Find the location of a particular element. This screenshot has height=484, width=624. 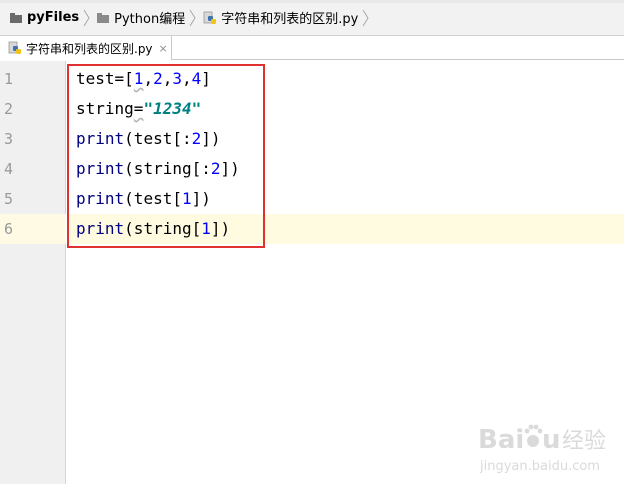

line-number: 6 is located at coordinates (9, 229).